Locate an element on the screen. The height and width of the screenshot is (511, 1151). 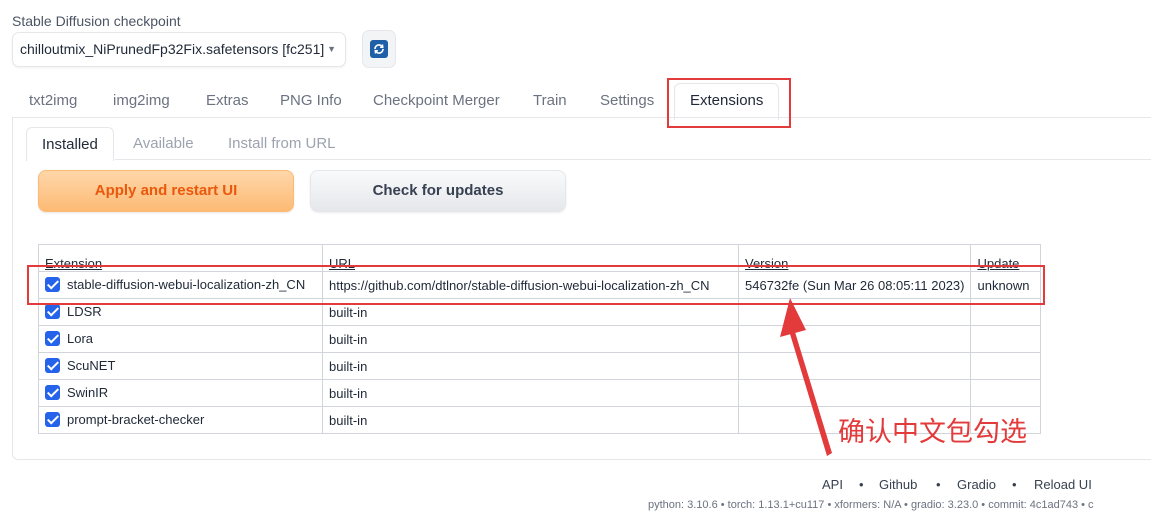
checkpoint-label: Stable Diffusion checkpoint is located at coordinates (96, 21).